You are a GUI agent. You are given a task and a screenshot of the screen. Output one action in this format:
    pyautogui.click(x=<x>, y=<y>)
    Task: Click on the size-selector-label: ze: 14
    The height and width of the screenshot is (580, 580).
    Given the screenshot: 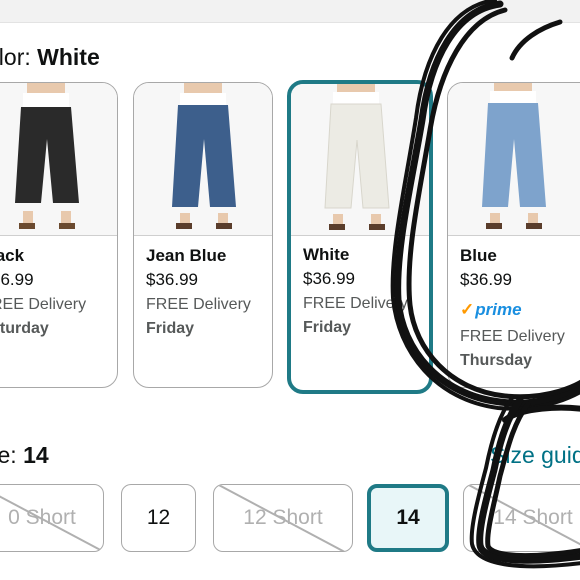 What is the action you would take?
    pyautogui.click(x=24, y=455)
    